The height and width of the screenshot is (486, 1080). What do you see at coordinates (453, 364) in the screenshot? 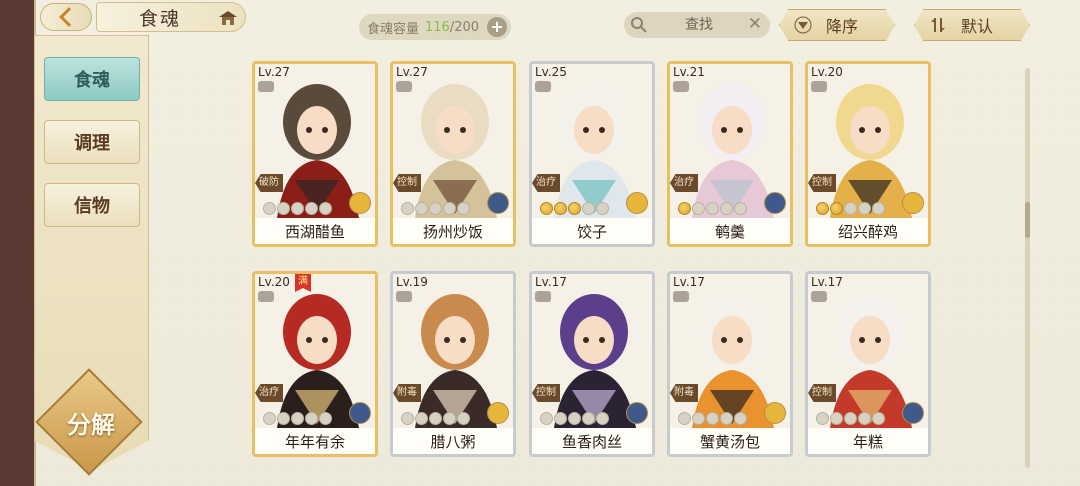
I see `food-soul-card: Lv.19 附毒 腊八粥` at bounding box center [453, 364].